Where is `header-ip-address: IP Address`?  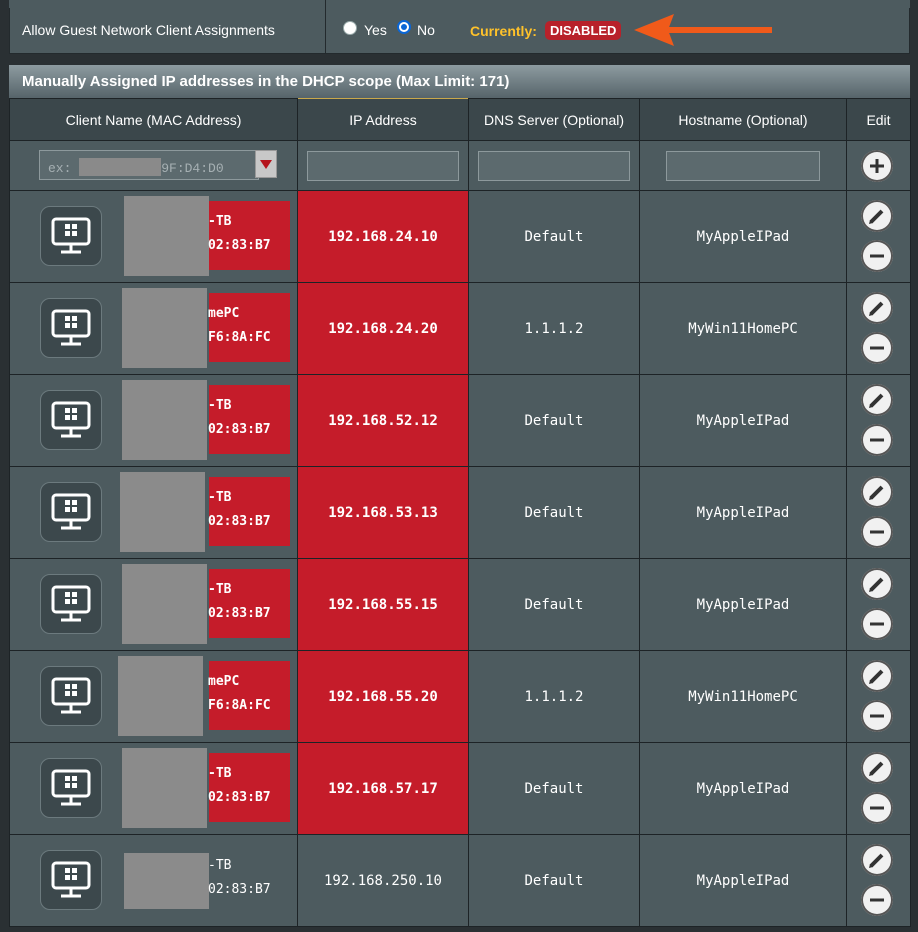 header-ip-address: IP Address is located at coordinates (383, 119).